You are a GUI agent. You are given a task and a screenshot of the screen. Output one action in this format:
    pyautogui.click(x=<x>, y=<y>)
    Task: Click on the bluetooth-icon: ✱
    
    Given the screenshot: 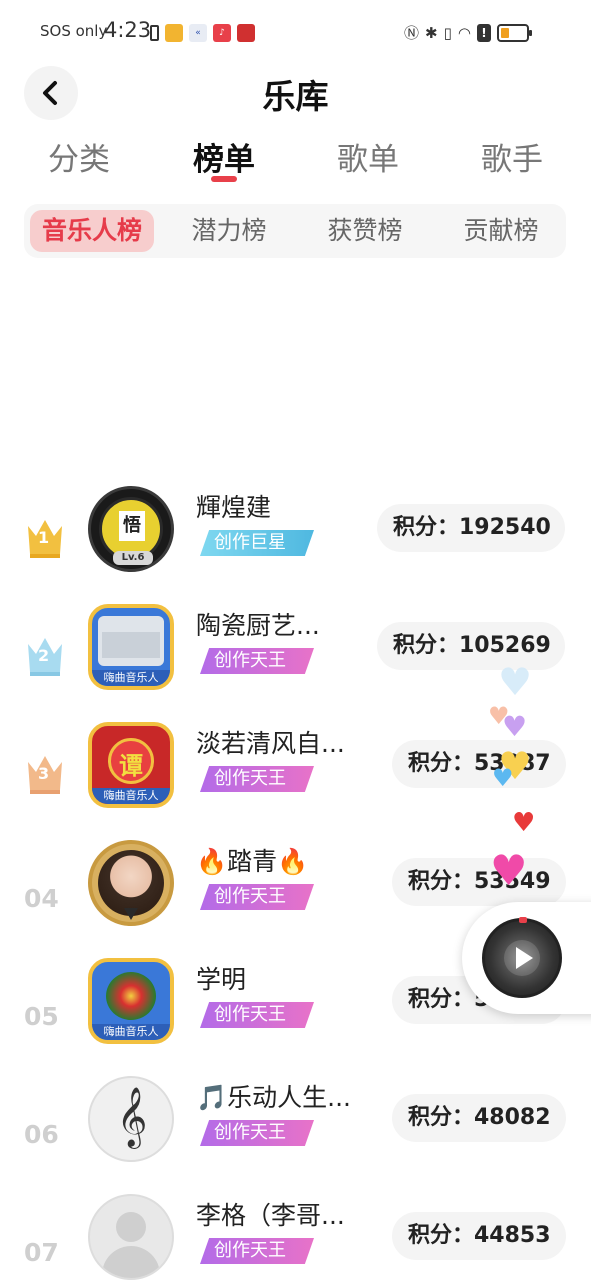 What is the action you would take?
    pyautogui.click(x=431, y=32)
    